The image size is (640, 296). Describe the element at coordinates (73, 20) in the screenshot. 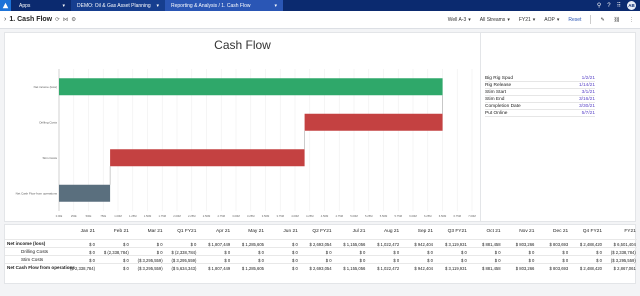

I see `gear-icon: ⚙` at that location.